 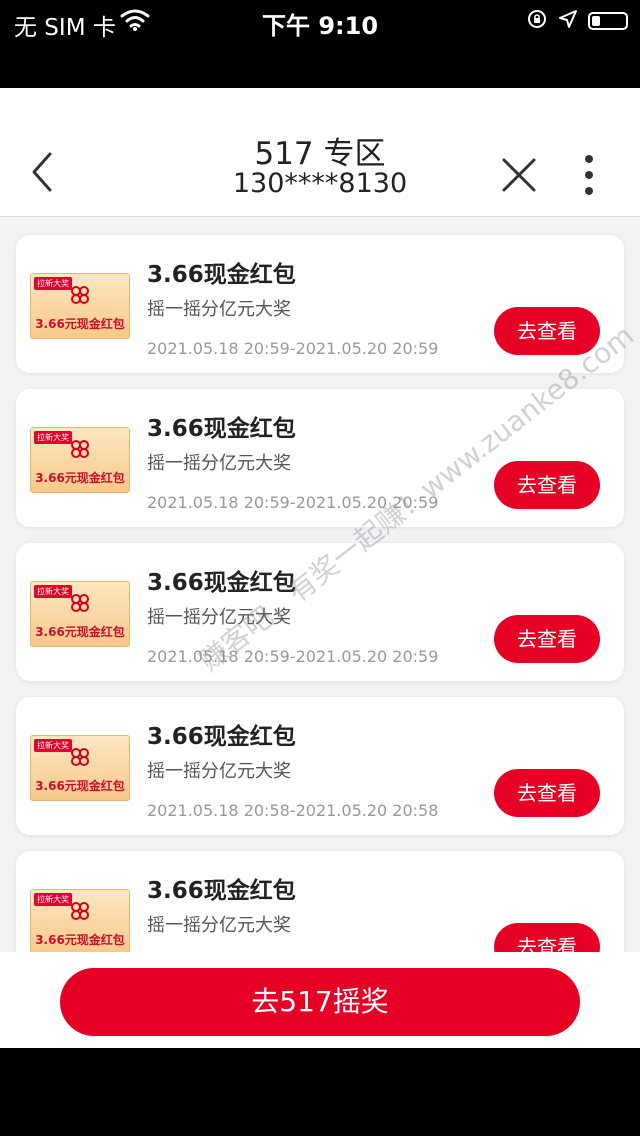 I want to click on nav-bar: 517 专区 130****8130, so click(x=320, y=152).